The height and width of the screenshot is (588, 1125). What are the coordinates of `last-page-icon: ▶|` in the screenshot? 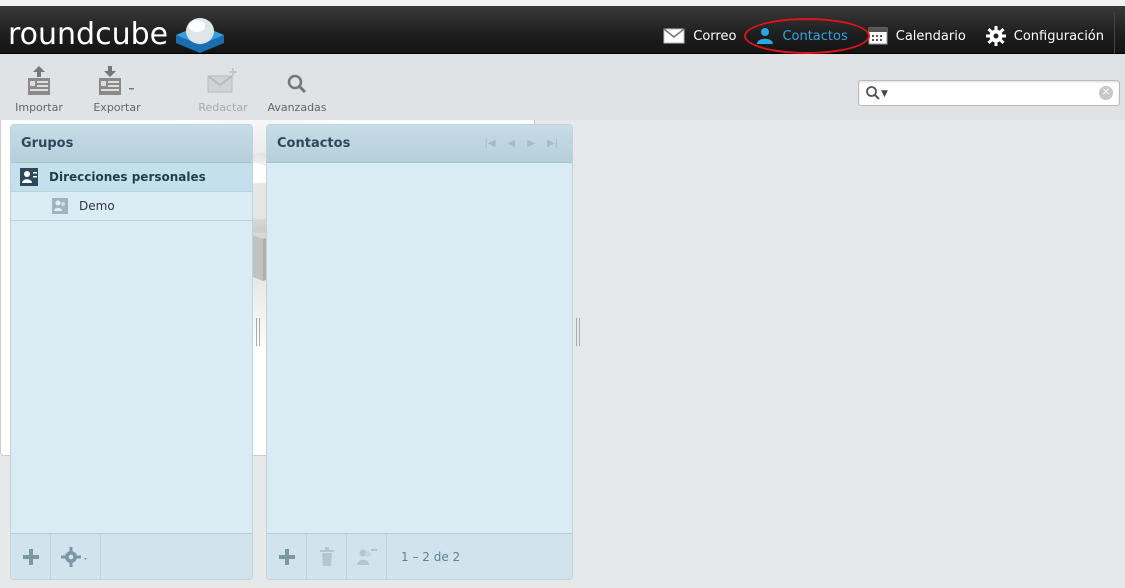 It's located at (552, 143).